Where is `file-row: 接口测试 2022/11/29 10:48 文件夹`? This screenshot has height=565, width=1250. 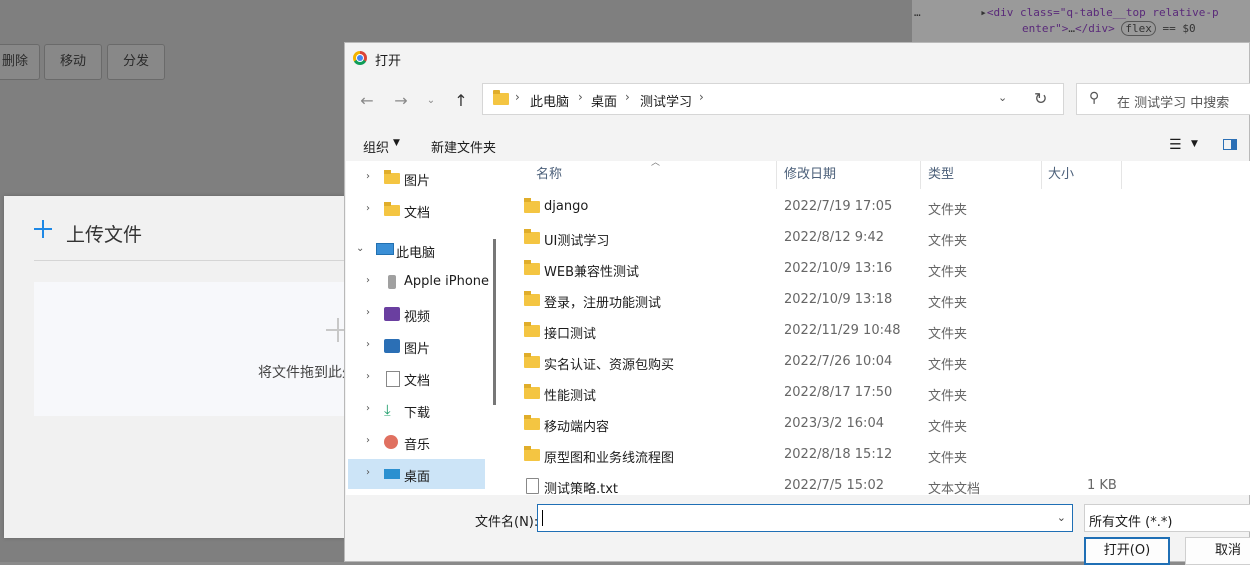 file-row: 接口测试 2022/11/29 10:48 文件夹 is located at coordinates (875, 331).